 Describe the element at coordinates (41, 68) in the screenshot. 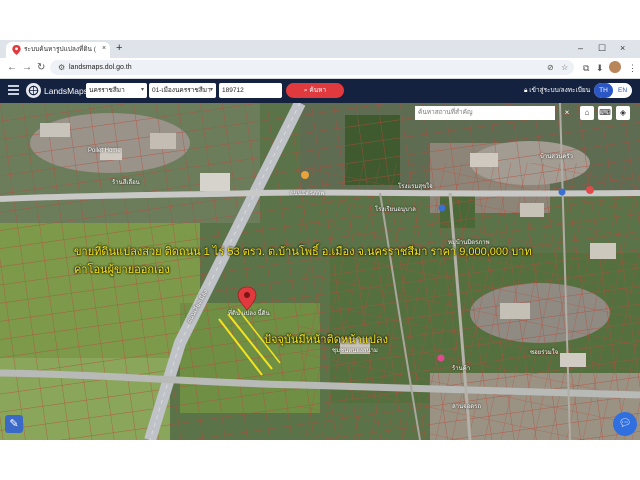

I see `reload-icon: ↻` at that location.